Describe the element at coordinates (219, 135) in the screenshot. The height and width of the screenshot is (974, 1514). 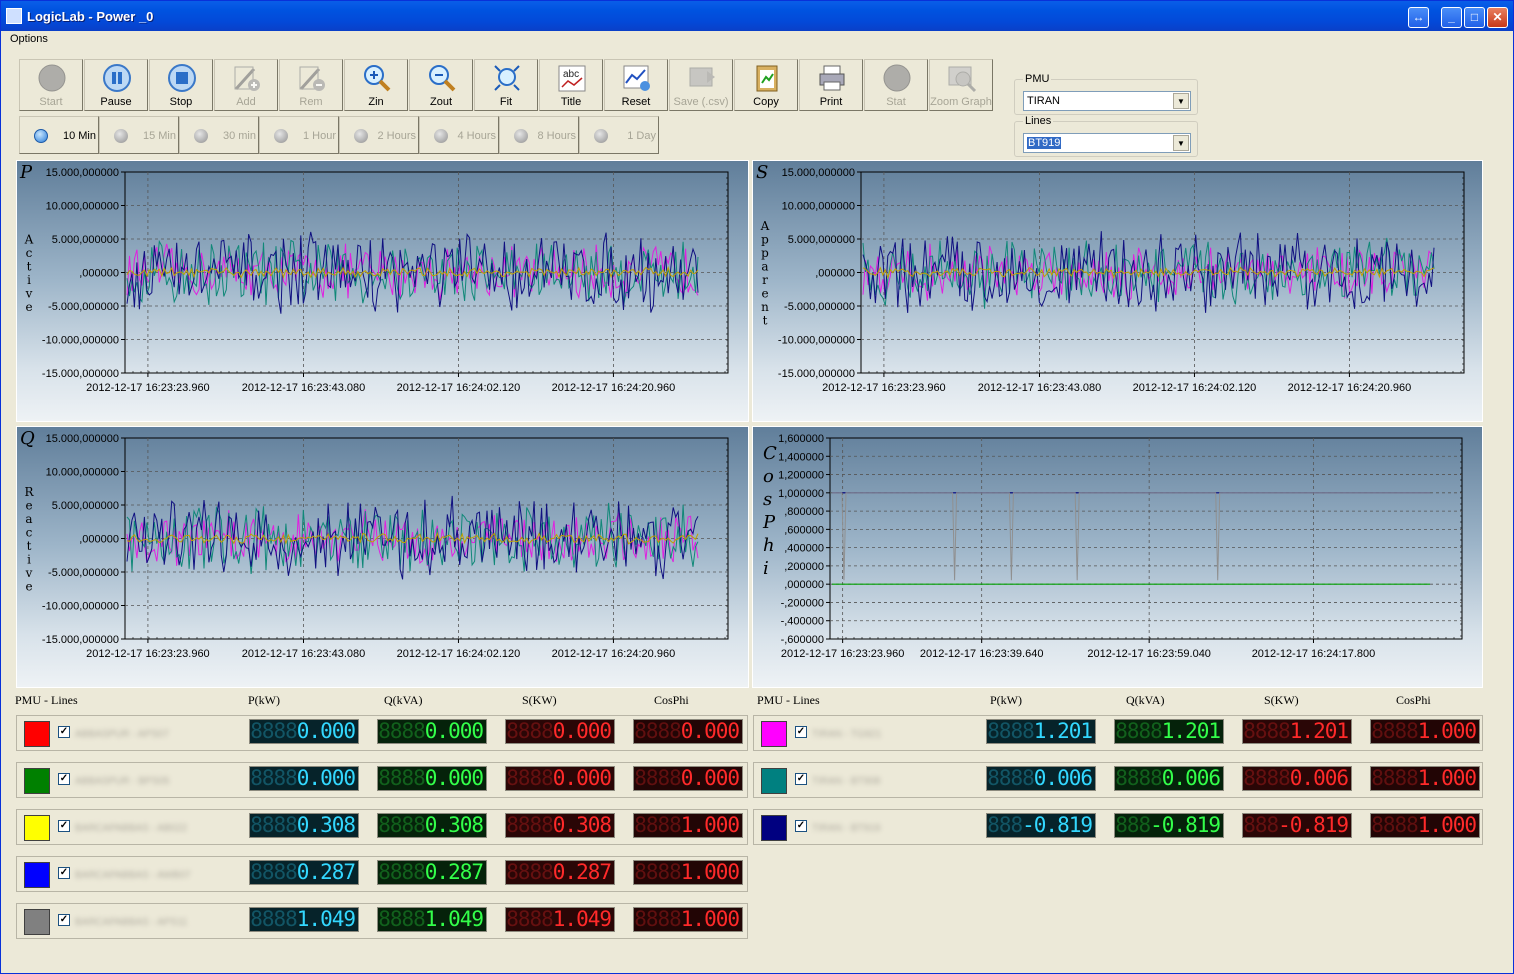
I see `range-30-min-button: 30 min` at that location.